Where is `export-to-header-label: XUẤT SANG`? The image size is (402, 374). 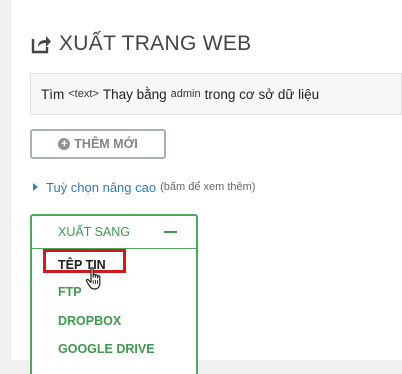 export-to-header-label: XUẤT SANG is located at coordinates (94, 232).